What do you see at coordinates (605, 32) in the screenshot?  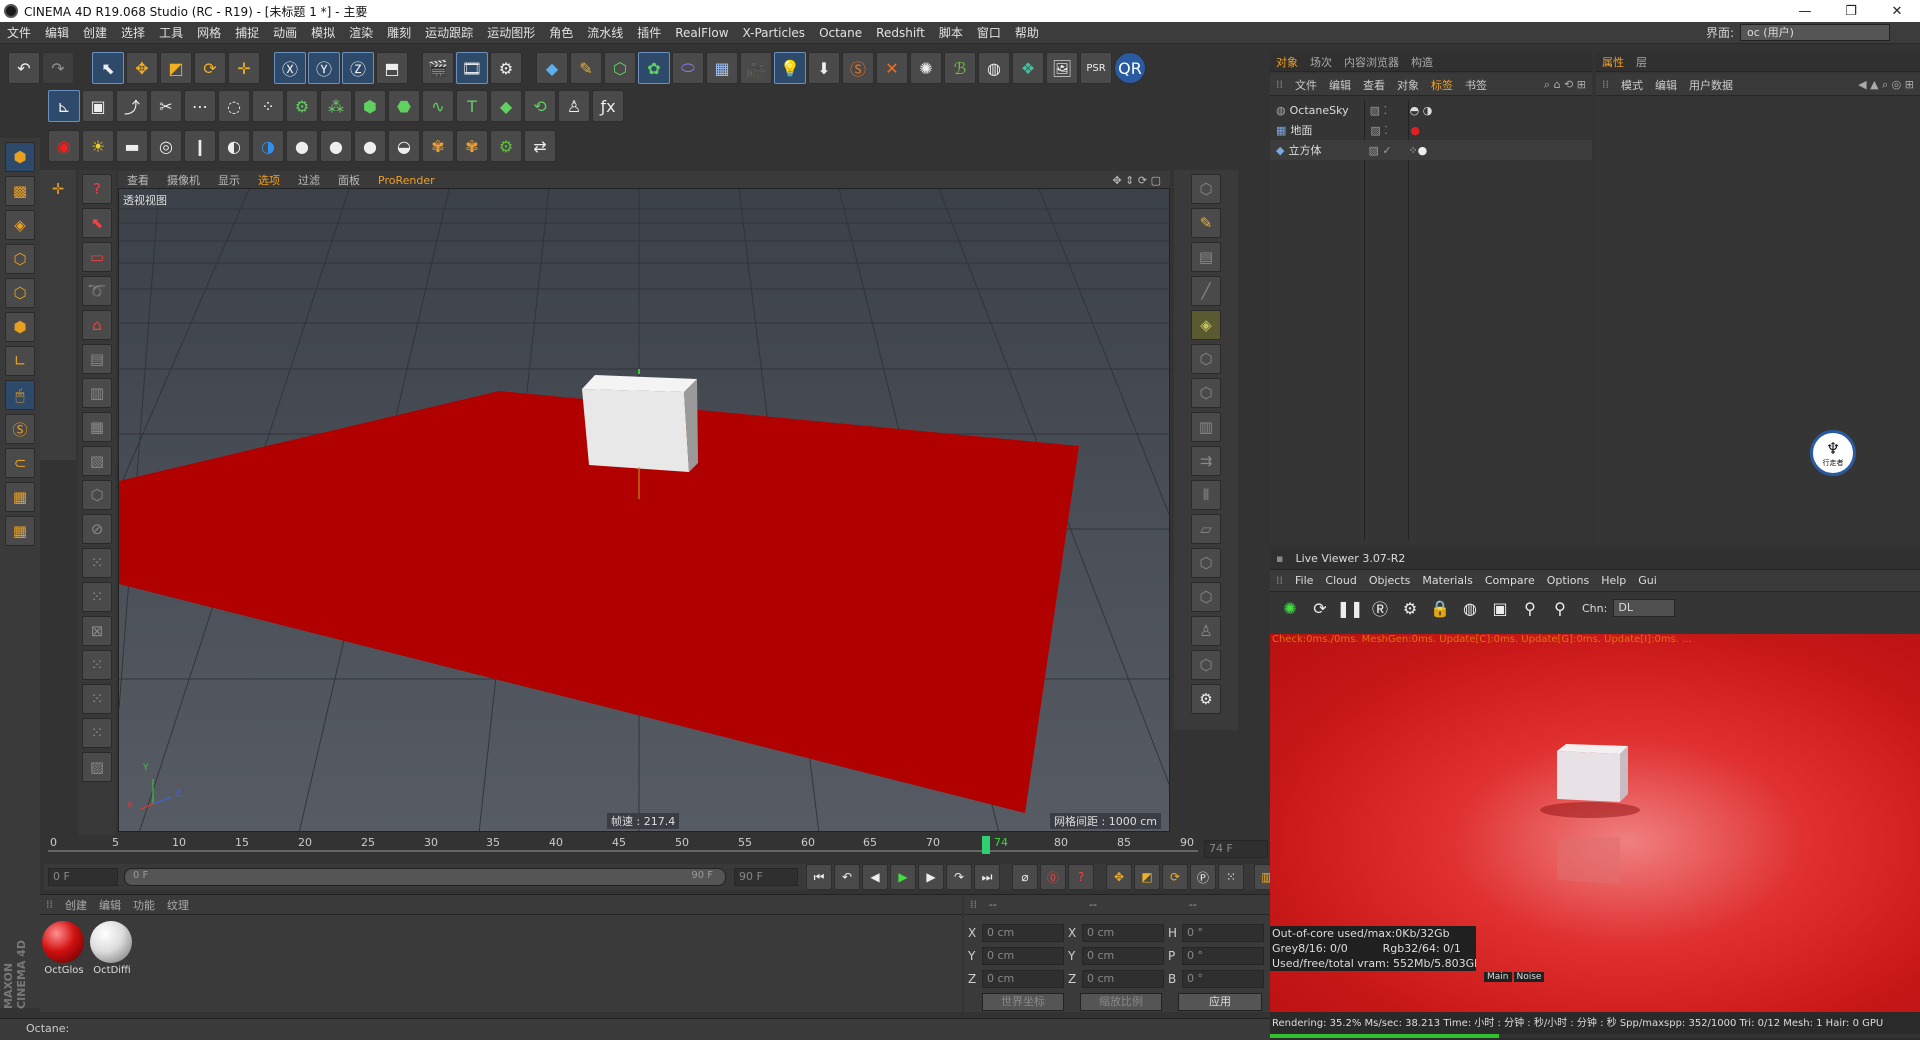 I see `menu-pipeline: 流水线` at bounding box center [605, 32].